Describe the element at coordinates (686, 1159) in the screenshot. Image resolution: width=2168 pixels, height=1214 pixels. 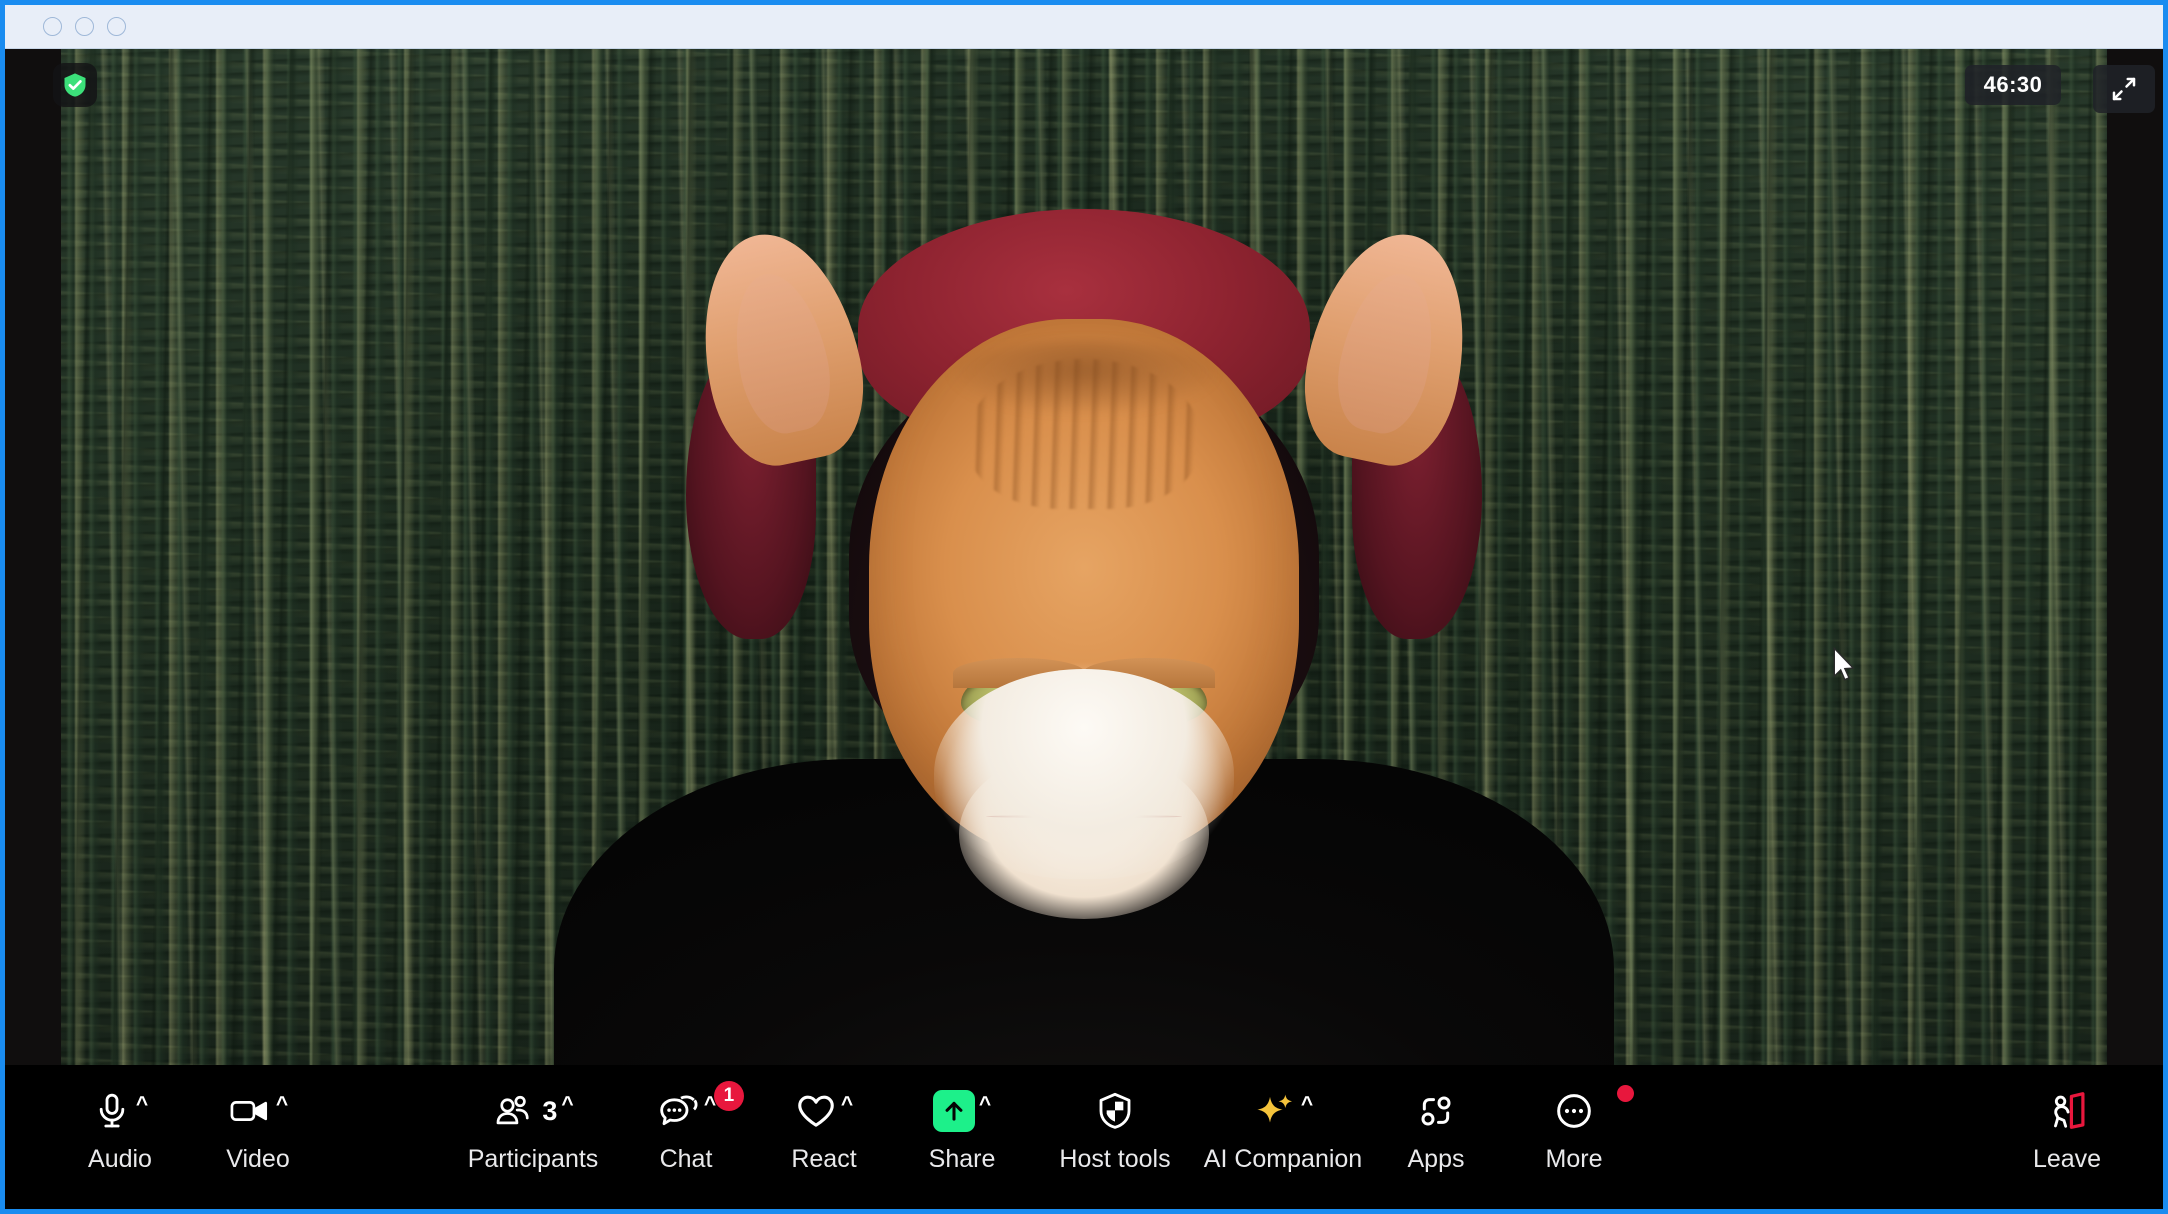
I see `toolbar-label-chat: Chat` at that location.